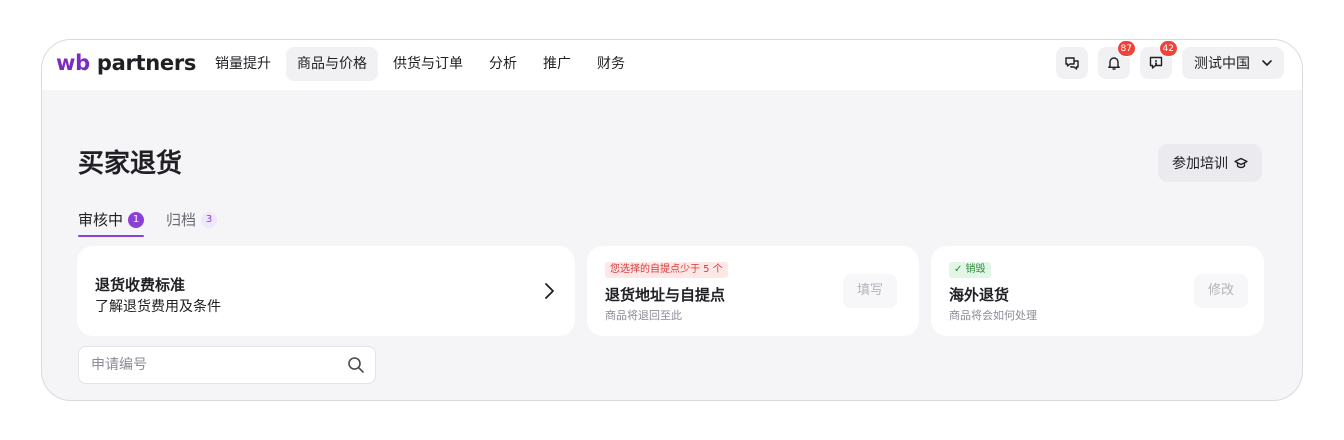 The image size is (1344, 440). I want to click on nav-item-analytics: 分析, so click(503, 64).